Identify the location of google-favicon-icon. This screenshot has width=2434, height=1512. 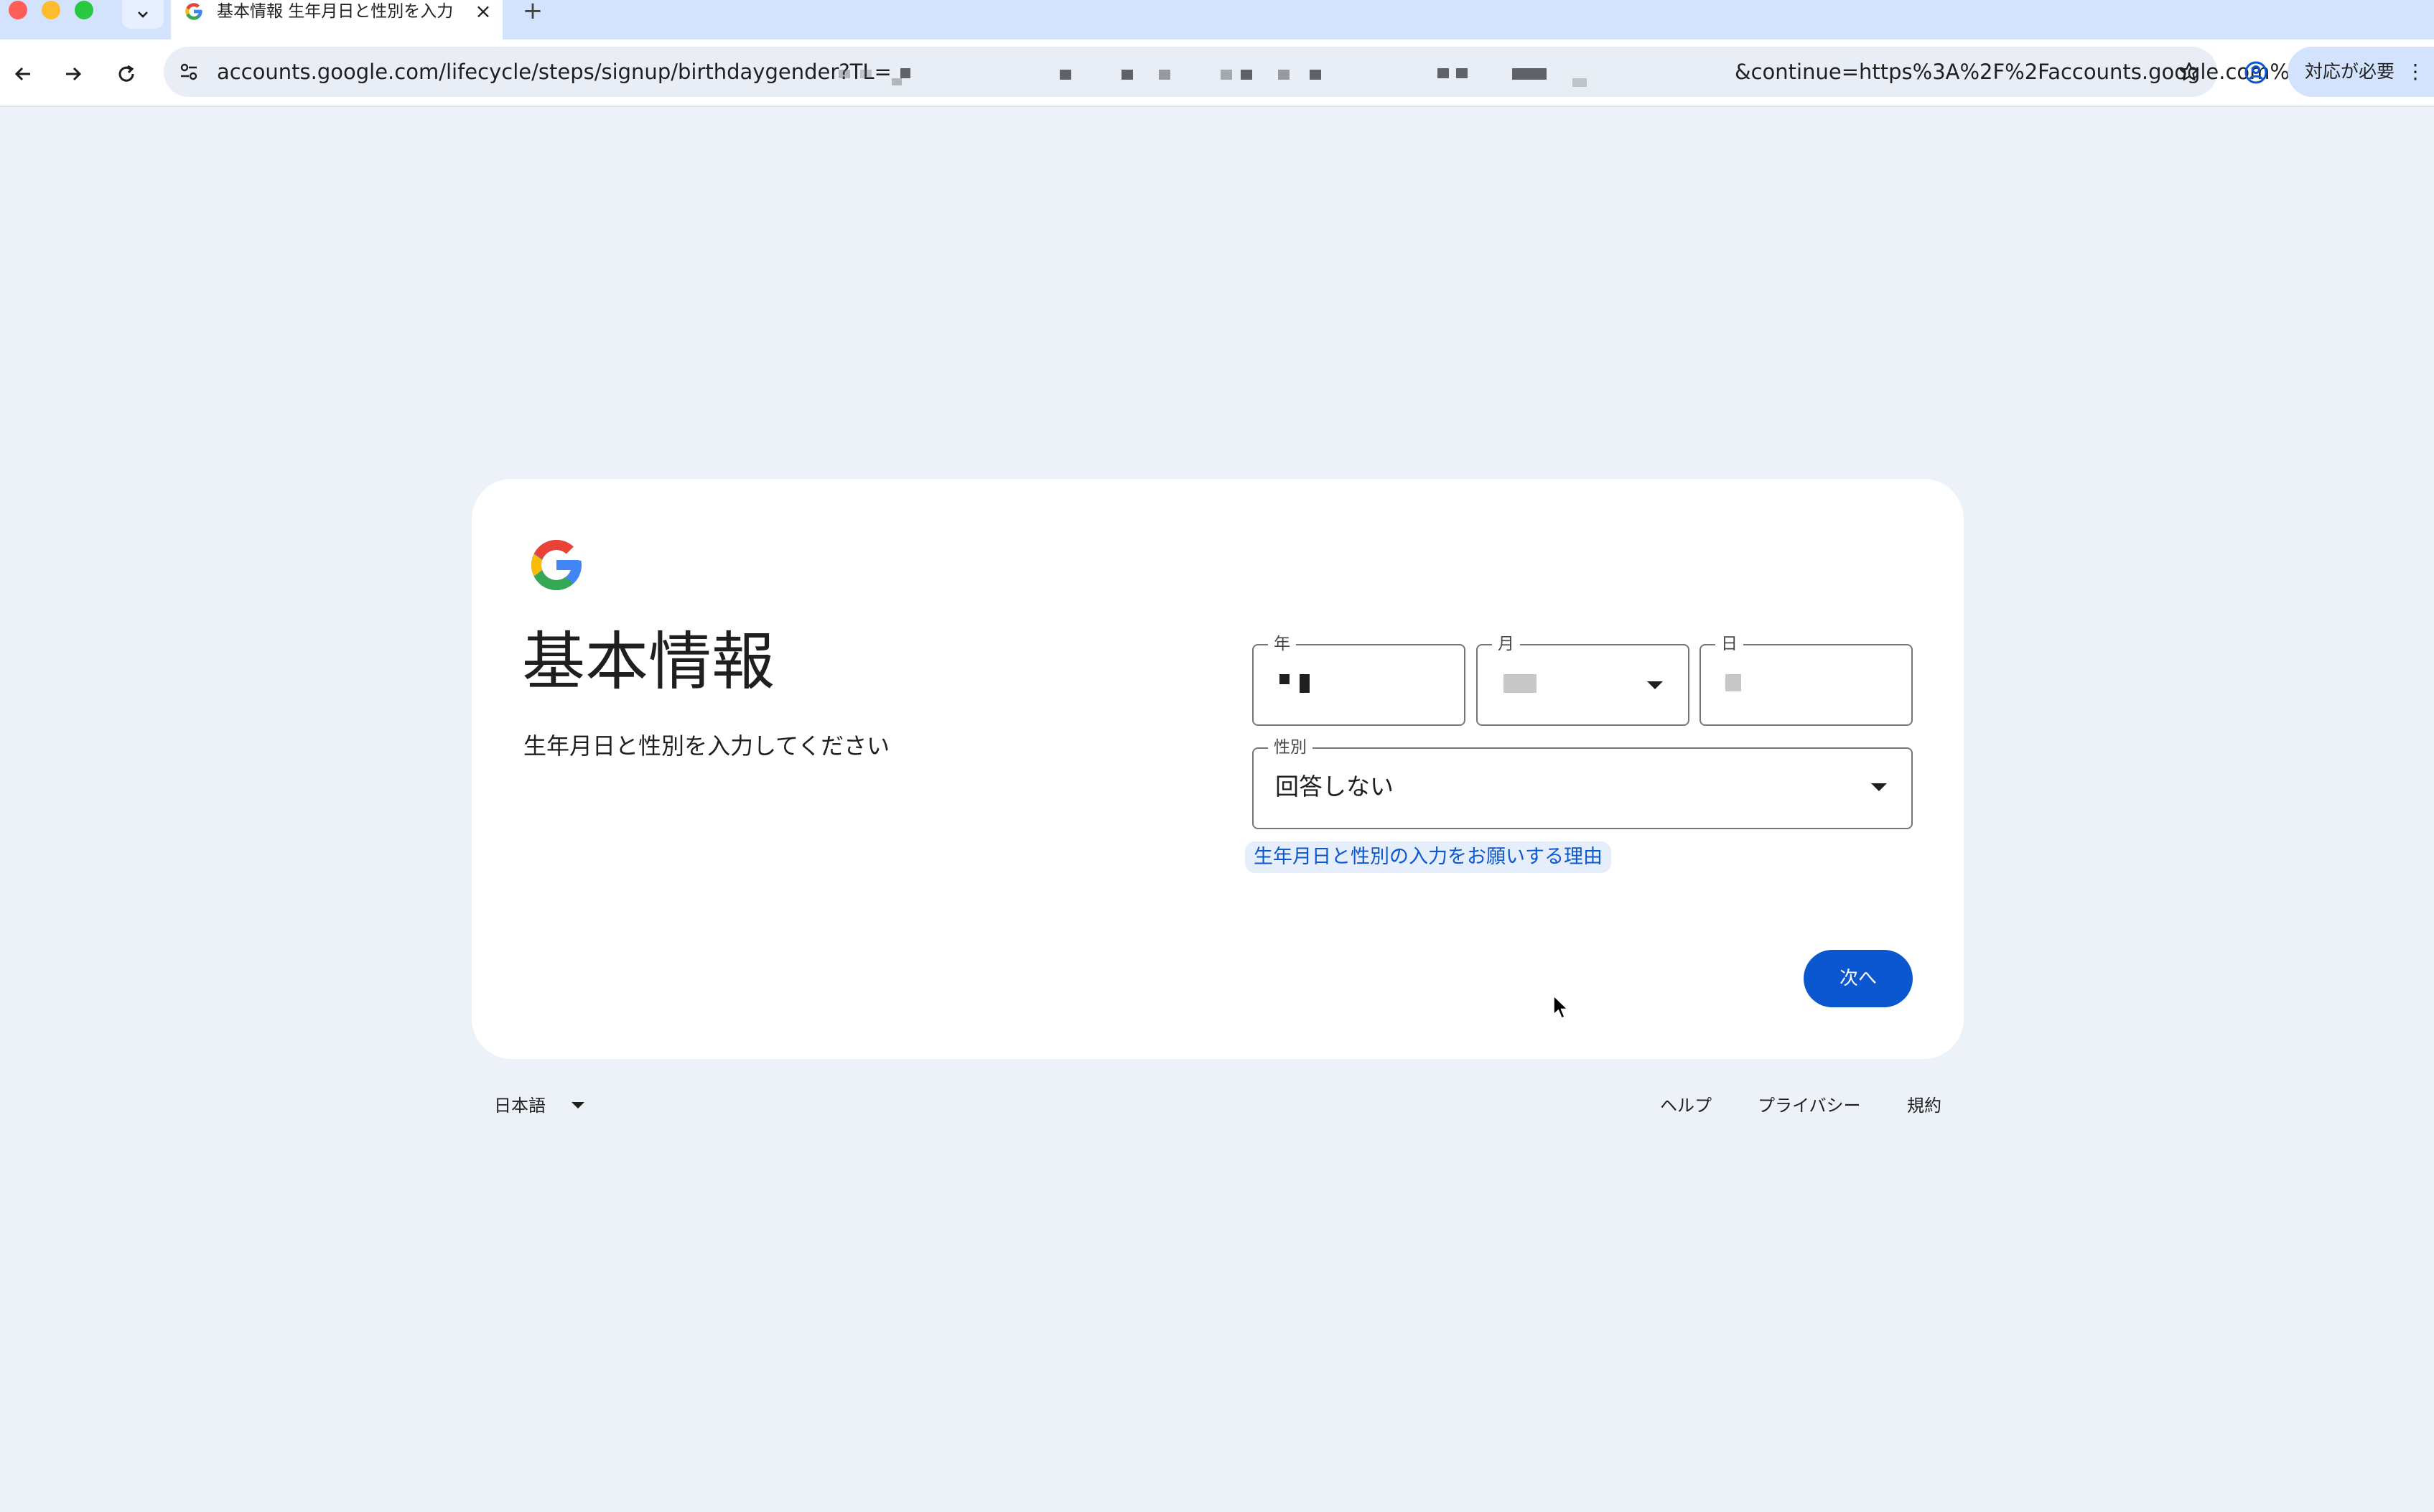
(193, 11).